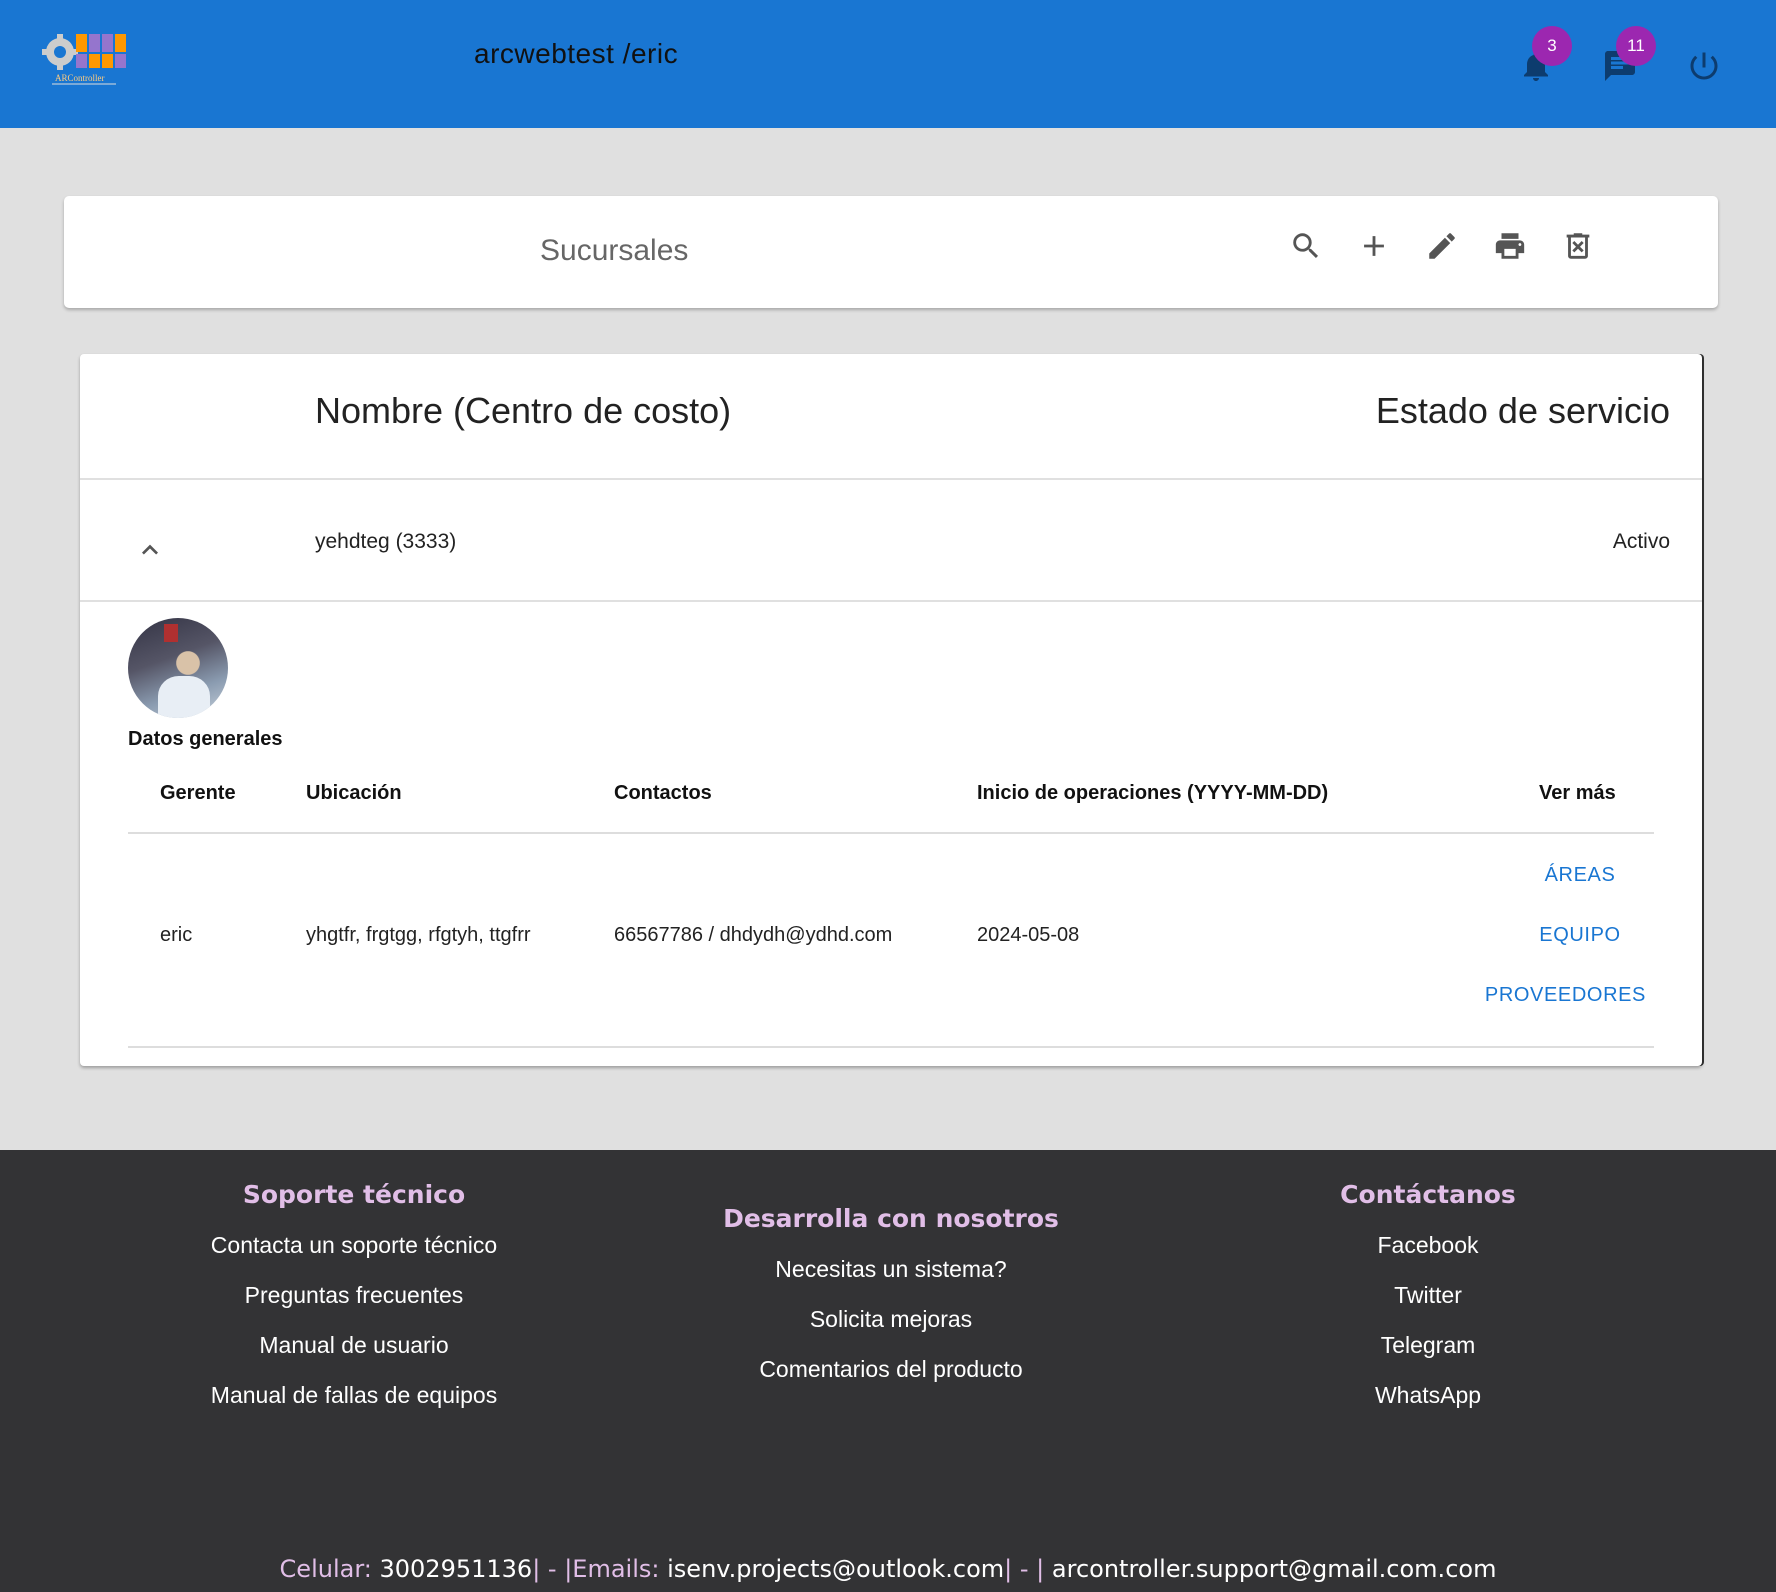 Image resolution: width=1776 pixels, height=1592 pixels. What do you see at coordinates (456, 1569) in the screenshot?
I see `phone-number: 3002951136` at bounding box center [456, 1569].